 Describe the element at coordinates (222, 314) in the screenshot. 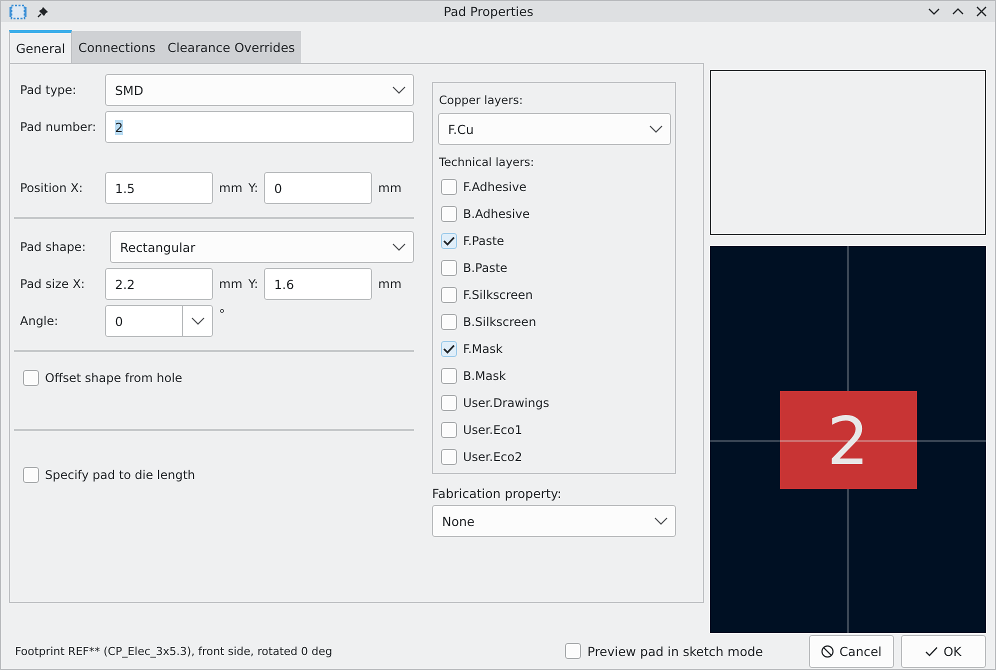

I see `unit-label: °` at that location.